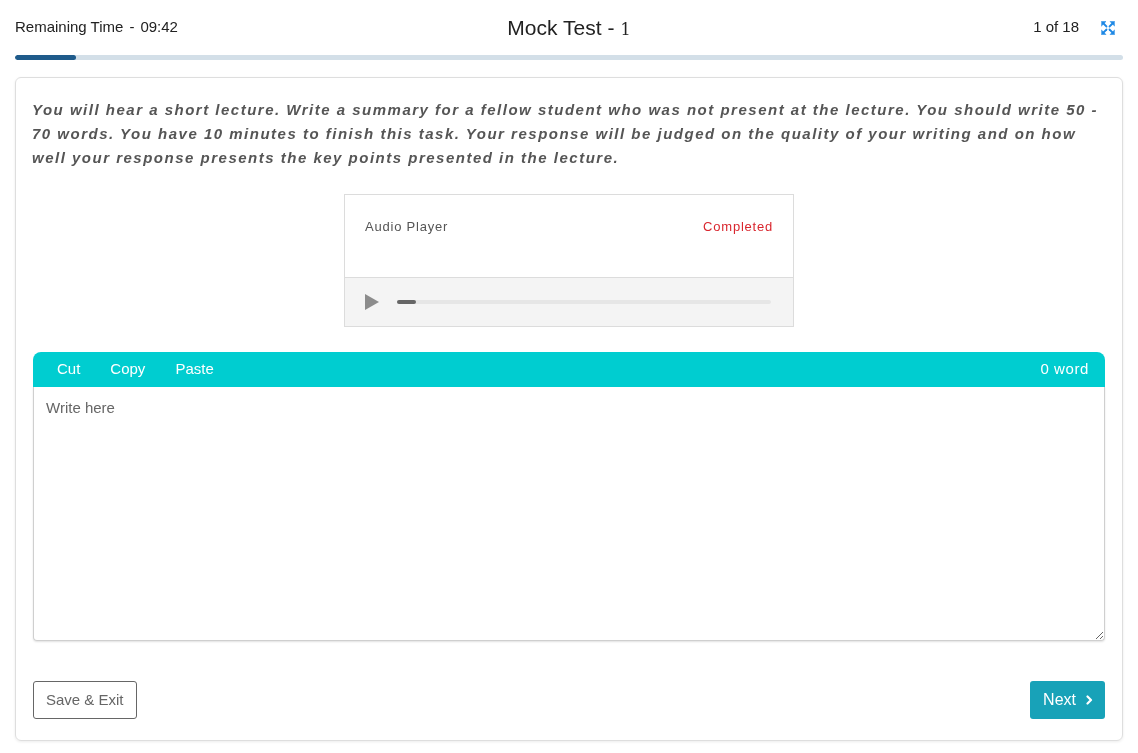 The width and height of the screenshot is (1138, 753). Describe the element at coordinates (1067, 700) in the screenshot. I see `next-button: Next` at that location.